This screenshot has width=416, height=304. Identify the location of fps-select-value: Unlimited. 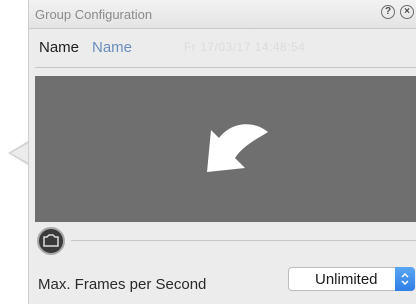
(346, 279).